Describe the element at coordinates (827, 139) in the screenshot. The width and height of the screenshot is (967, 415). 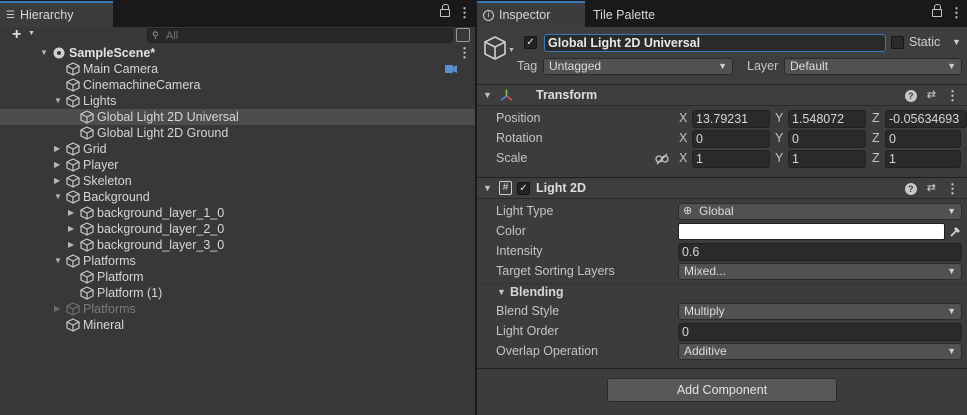
I see `rotation-y-field: 0` at that location.